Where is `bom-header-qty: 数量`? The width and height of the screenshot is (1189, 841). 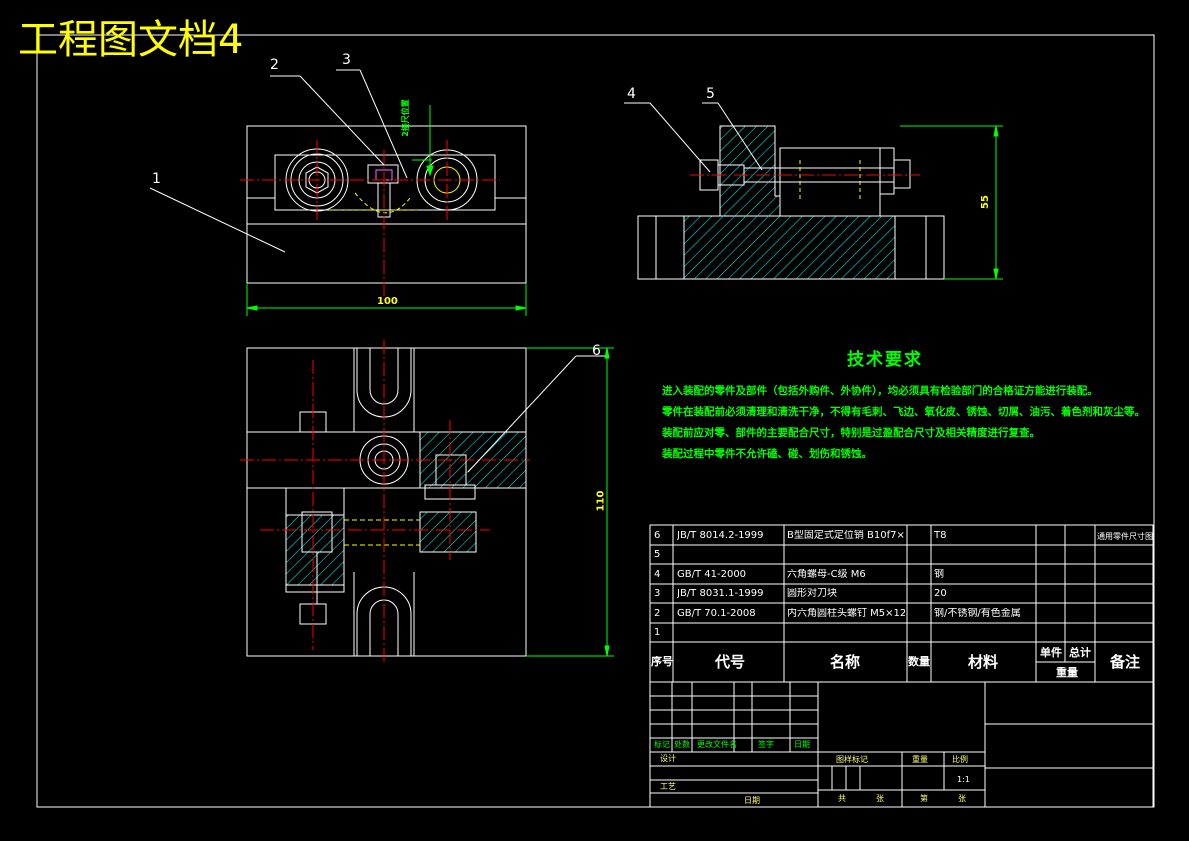
bom-header-qty: 数量 is located at coordinates (919, 662).